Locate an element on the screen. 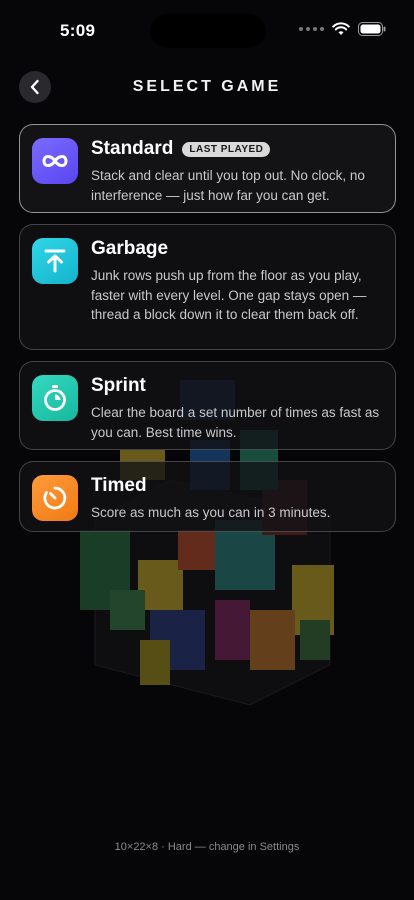 The image size is (414, 900). timer-icon is located at coordinates (55, 498).